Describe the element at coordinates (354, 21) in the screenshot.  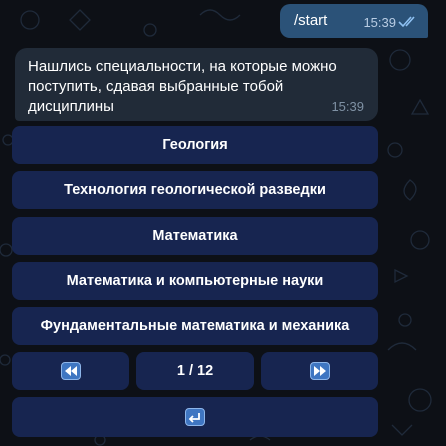
I see `outgoing-message: /start 15:39` at that location.